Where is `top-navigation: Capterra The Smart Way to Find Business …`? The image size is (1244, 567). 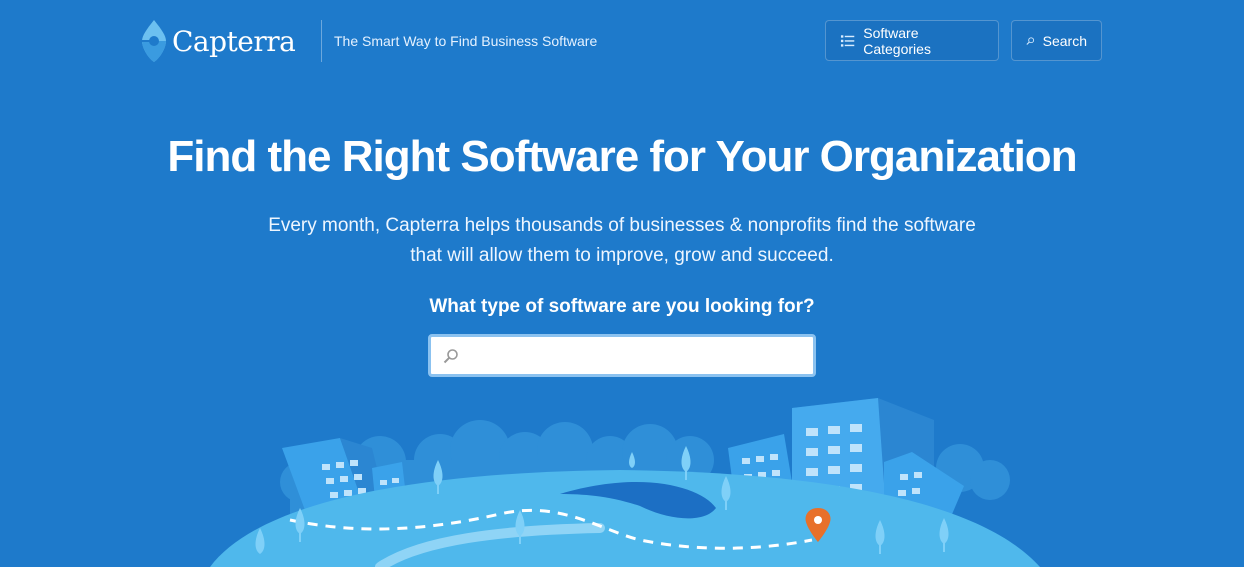 top-navigation: Capterra The Smart Way to Find Business … is located at coordinates (622, 41).